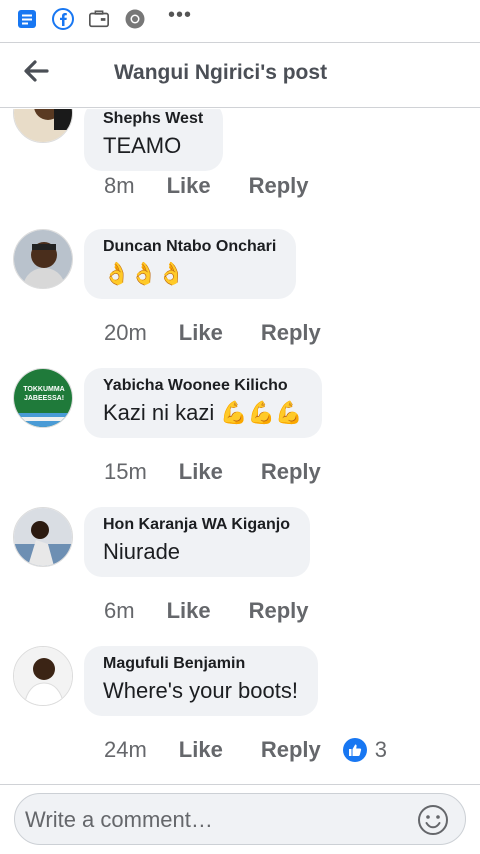 This screenshot has height=854, width=480. I want to click on more-icon: •••, so click(180, 14).